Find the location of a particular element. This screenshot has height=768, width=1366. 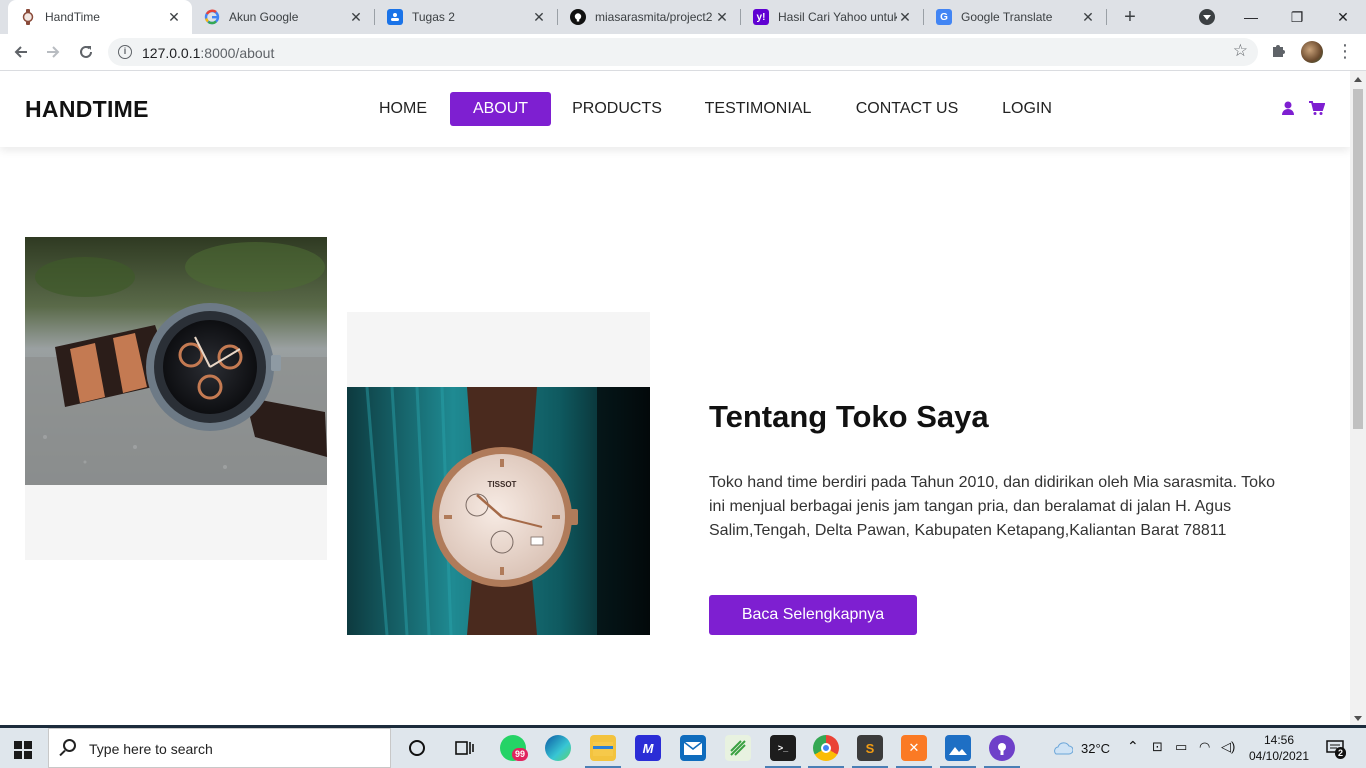

user-icon is located at coordinates (1288, 108).